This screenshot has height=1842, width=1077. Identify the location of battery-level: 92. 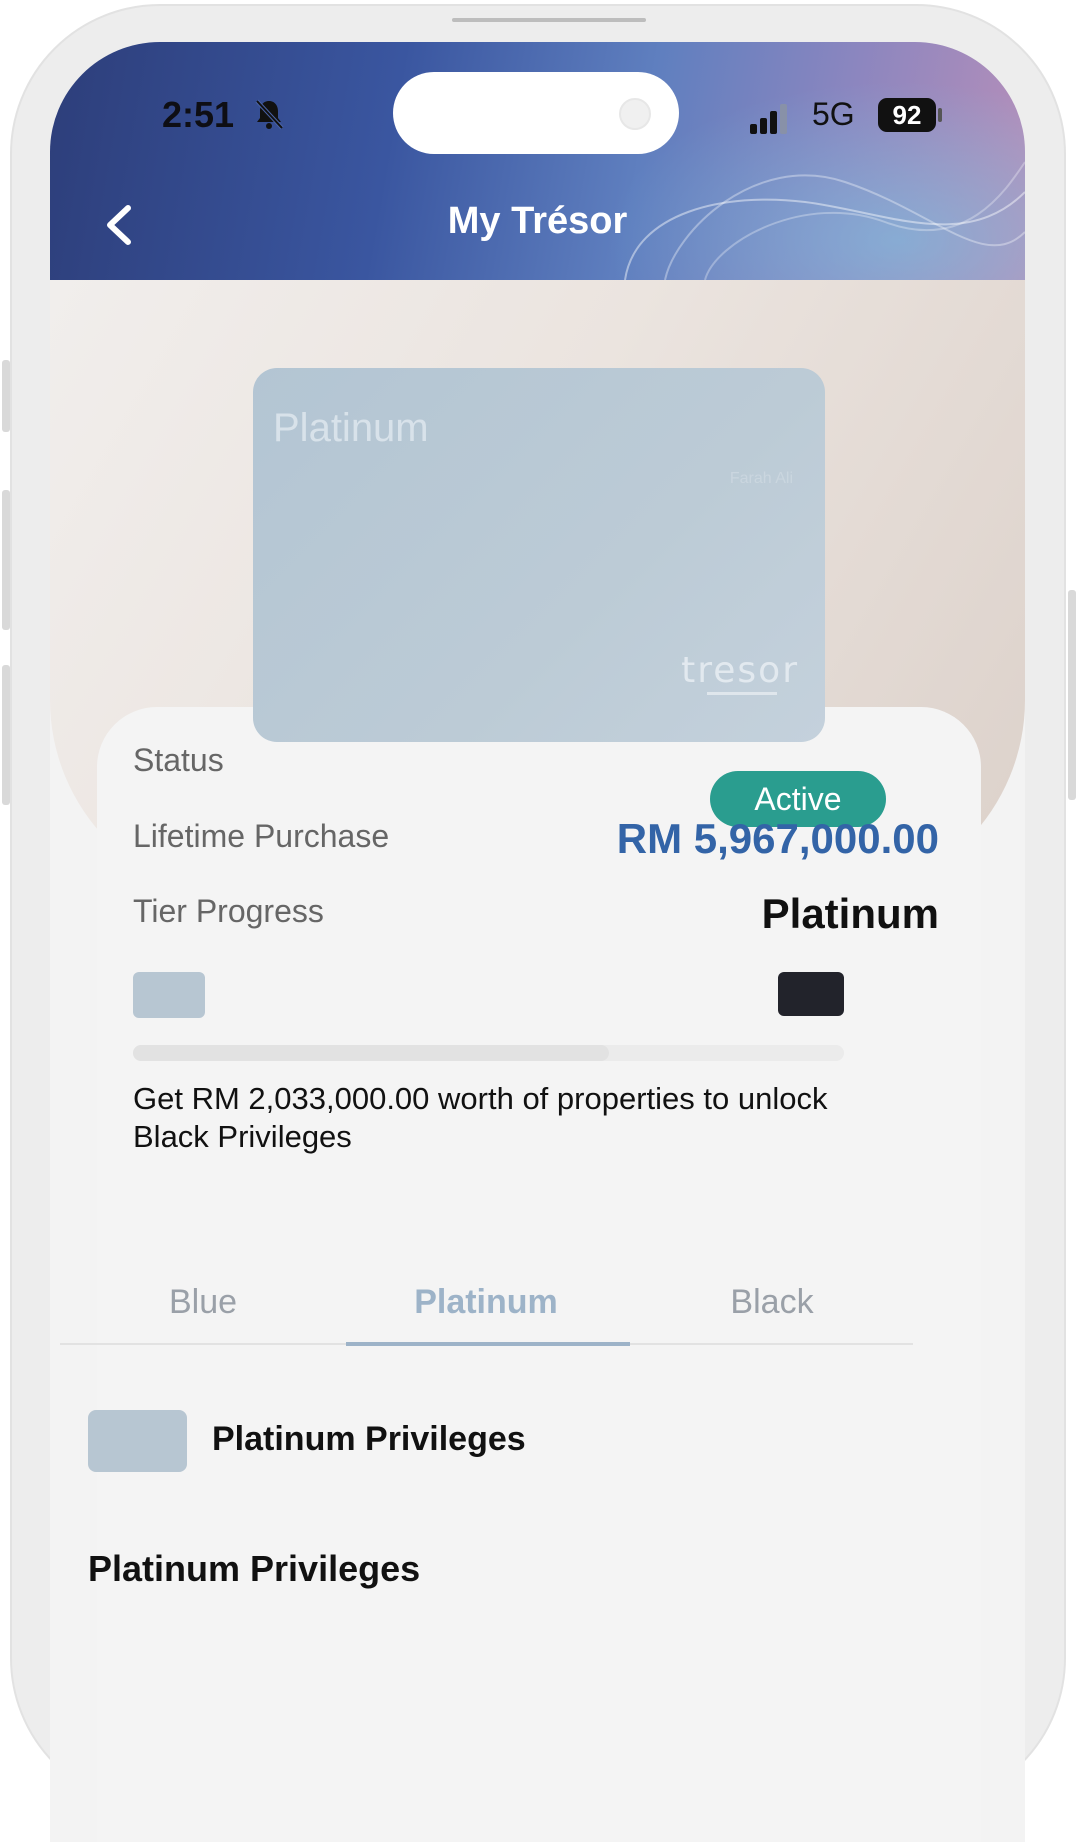
(907, 115).